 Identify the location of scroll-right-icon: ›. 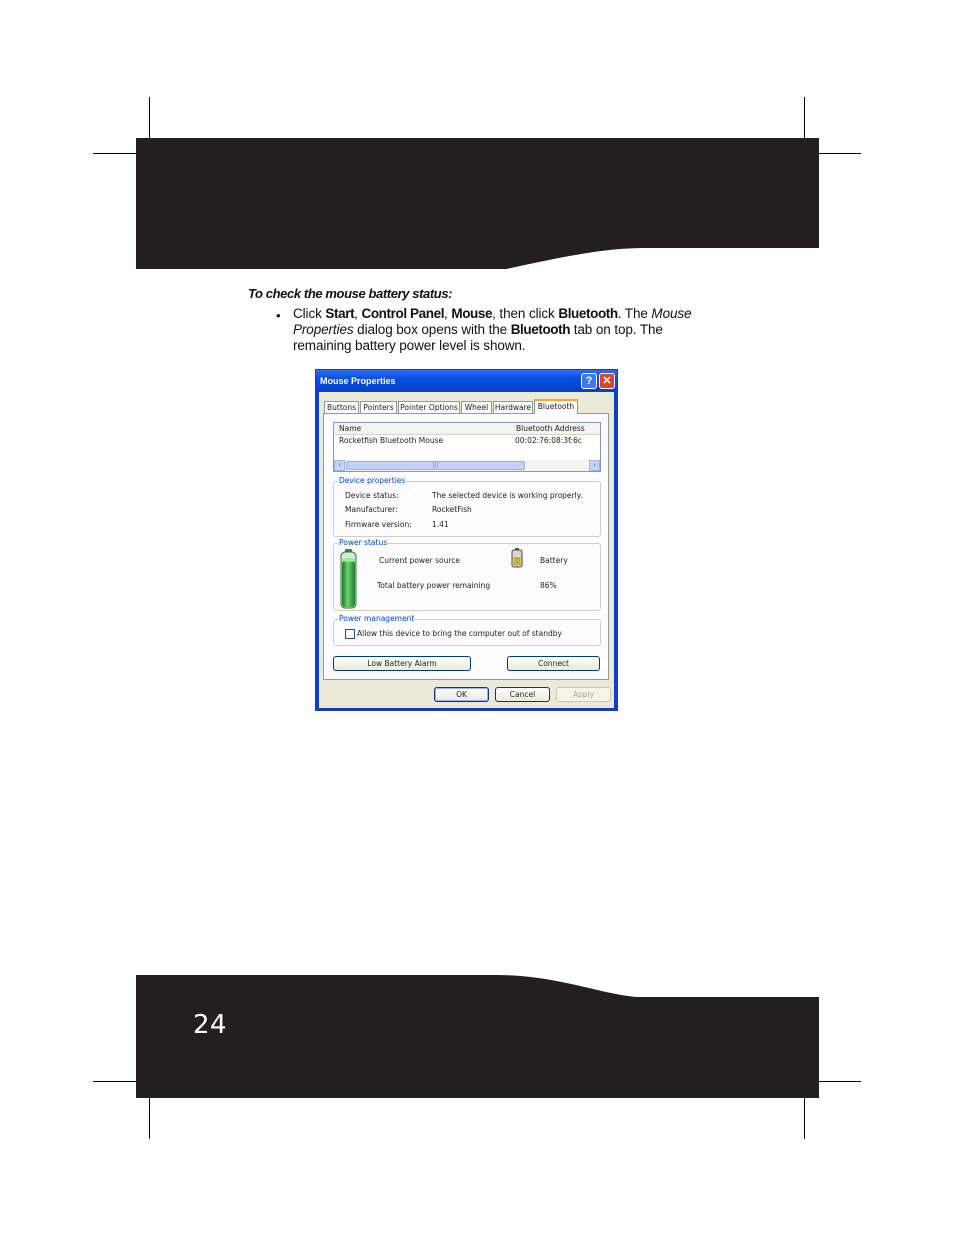
(594, 465).